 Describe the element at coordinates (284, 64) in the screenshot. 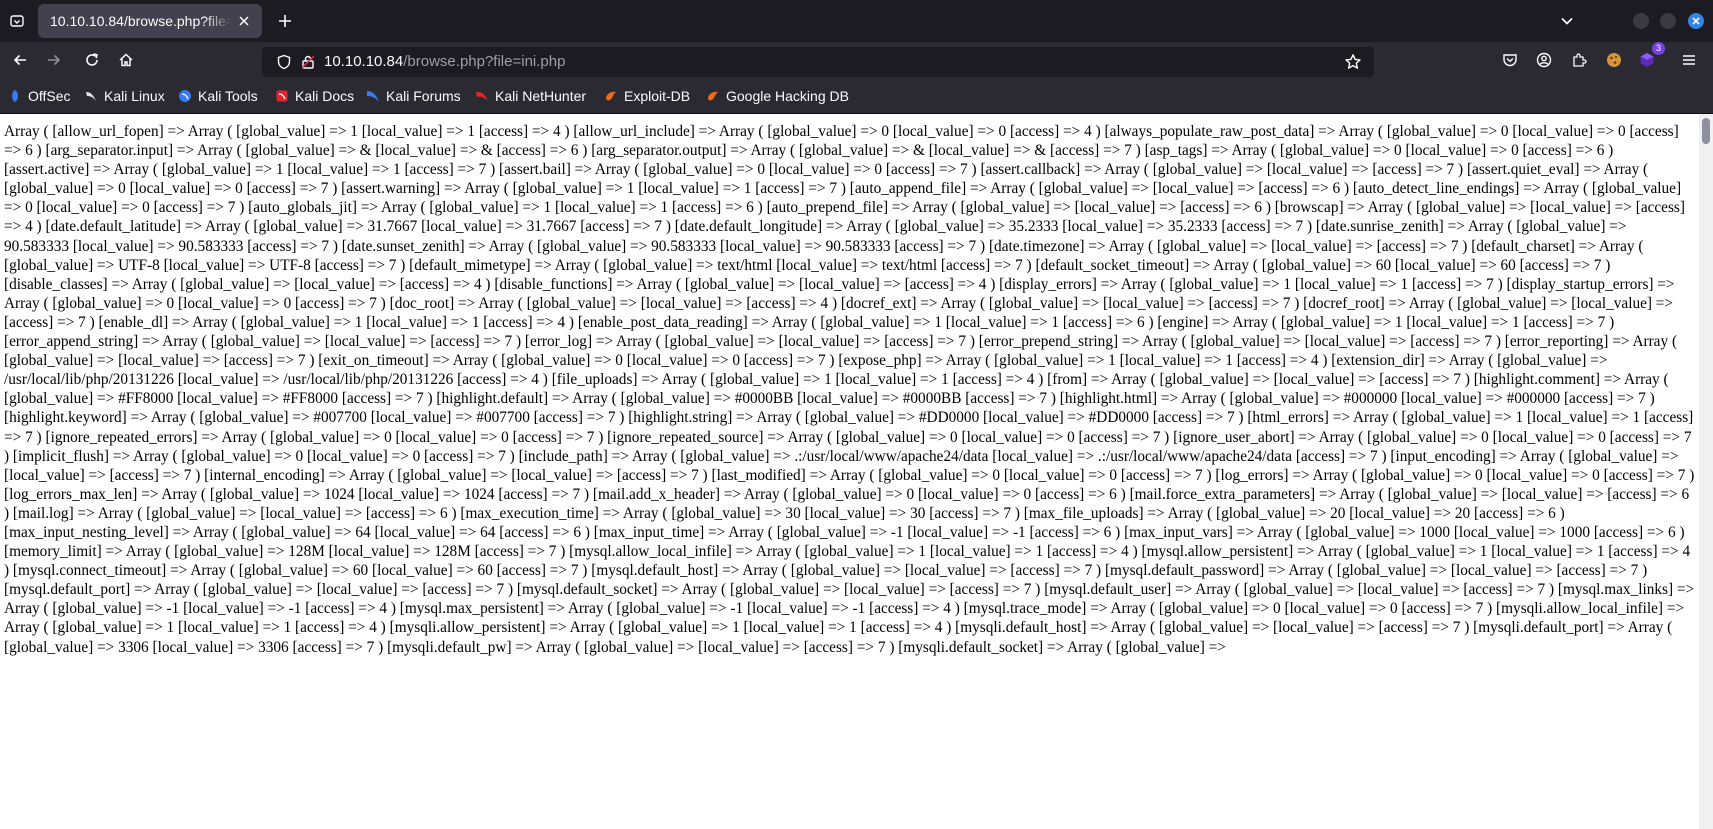

I see `shield-icon` at that location.